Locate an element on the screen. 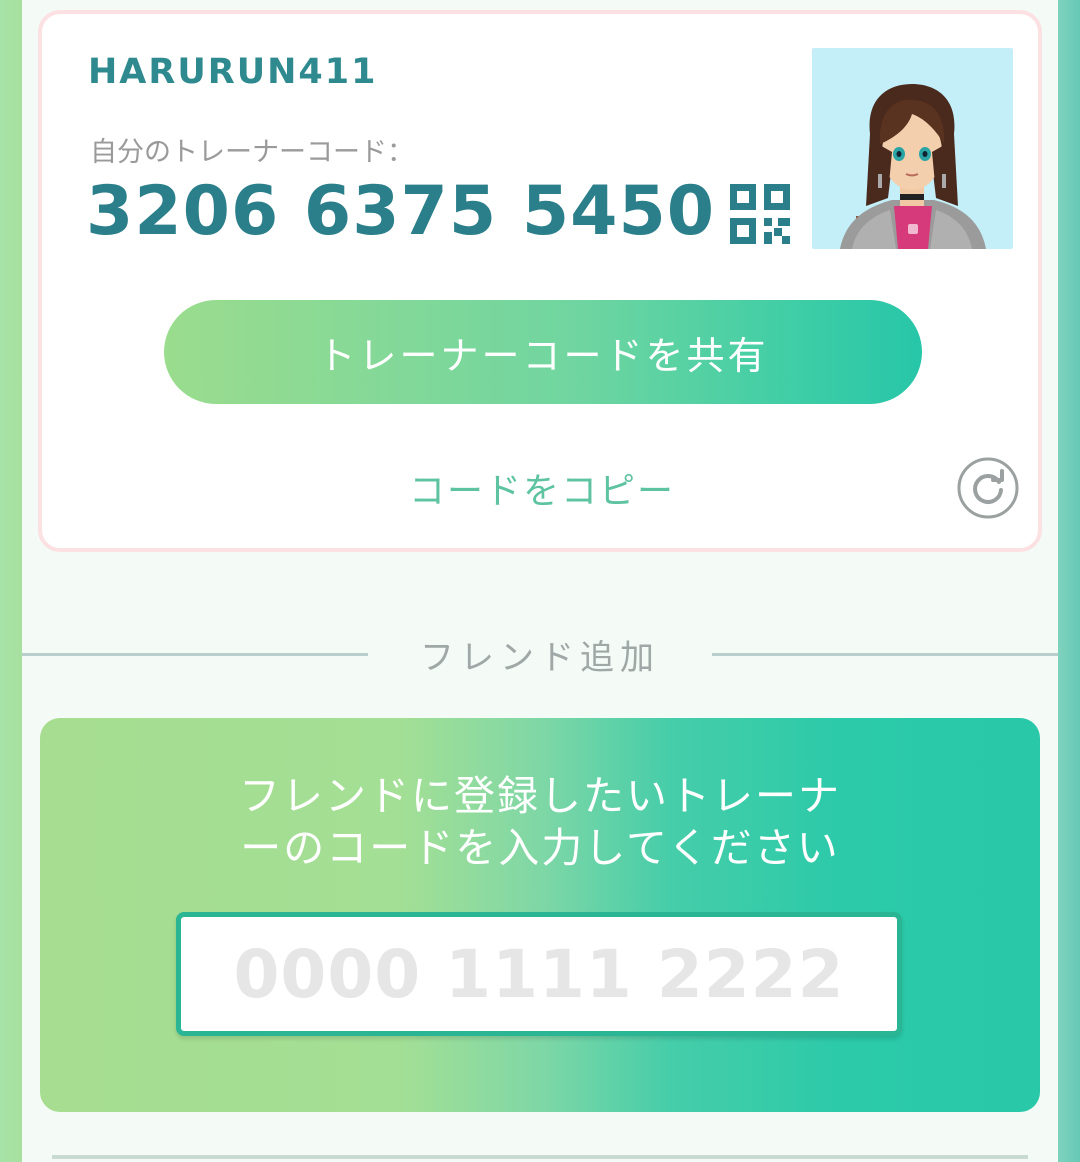 This screenshot has width=1080, height=1162. trainer-code-value: 3206 6375 5450 is located at coordinates (401, 211).